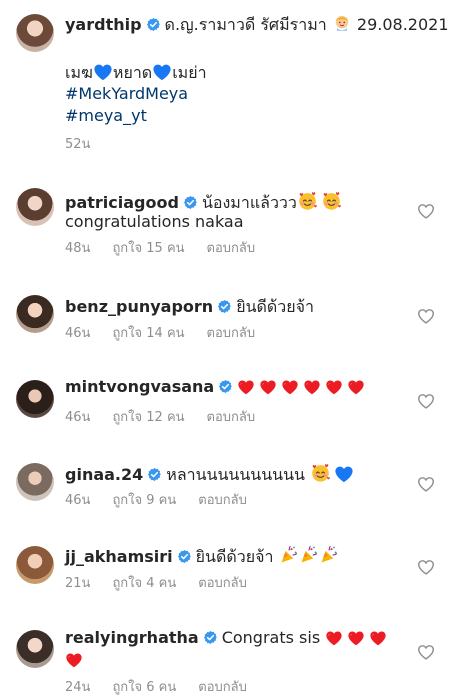 The width and height of the screenshot is (461, 696). What do you see at coordinates (119, 556) in the screenshot?
I see `commenter-username: jj_akhamsiri` at bounding box center [119, 556].